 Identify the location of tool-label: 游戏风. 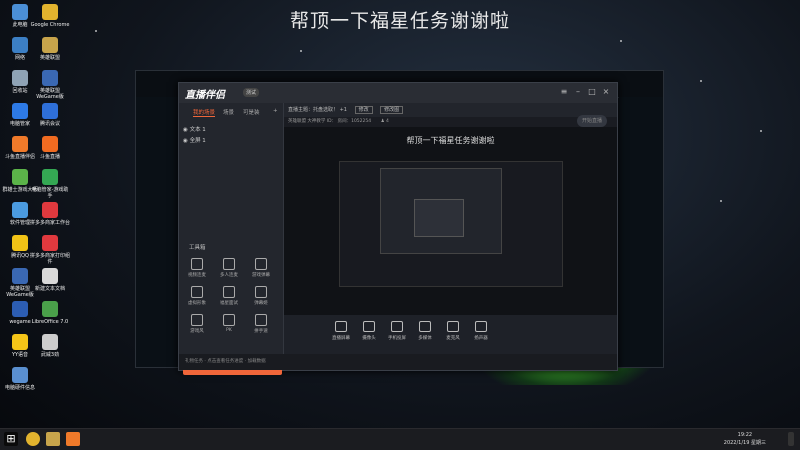
(197, 331).